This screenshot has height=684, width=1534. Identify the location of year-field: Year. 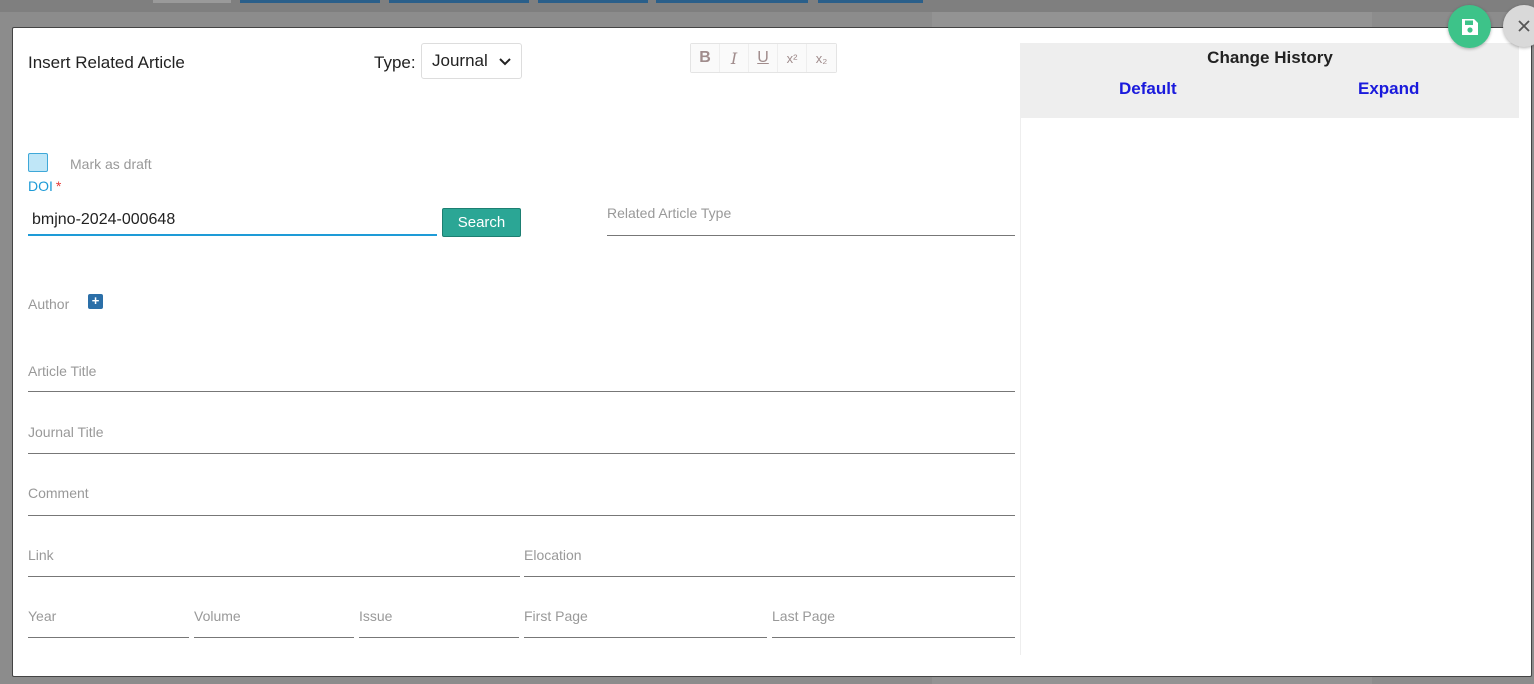
(108, 621).